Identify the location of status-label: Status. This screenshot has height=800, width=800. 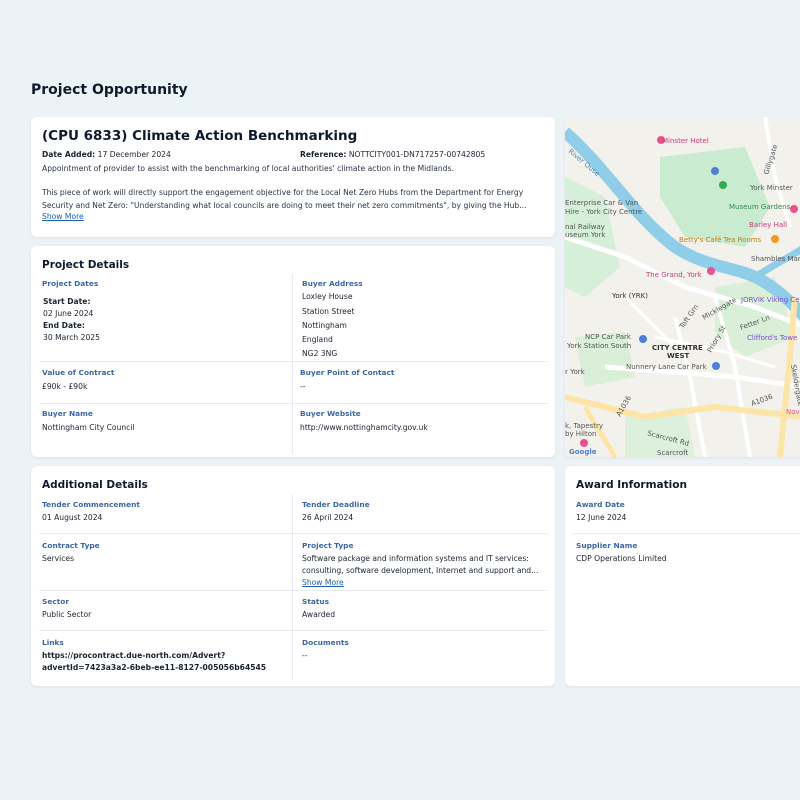
(316, 601).